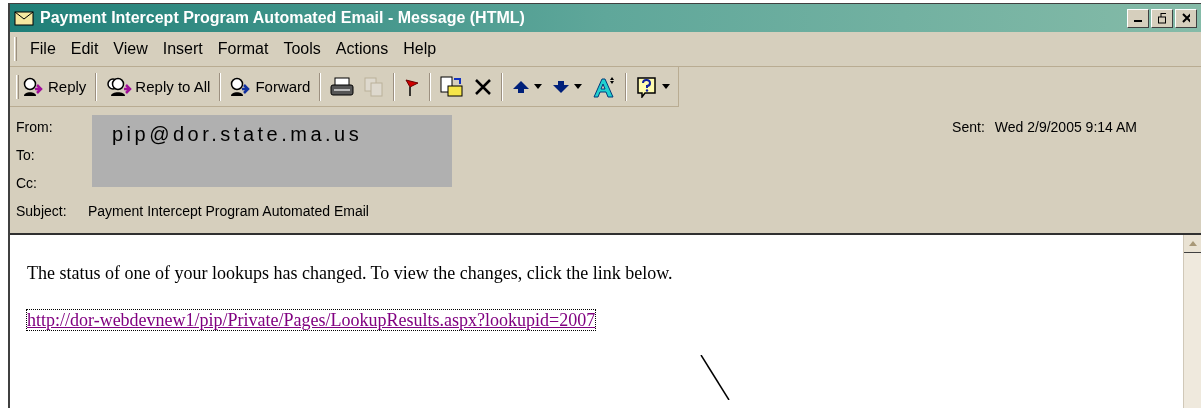 The image size is (1201, 408). I want to click on printer-icon, so click(342, 86).